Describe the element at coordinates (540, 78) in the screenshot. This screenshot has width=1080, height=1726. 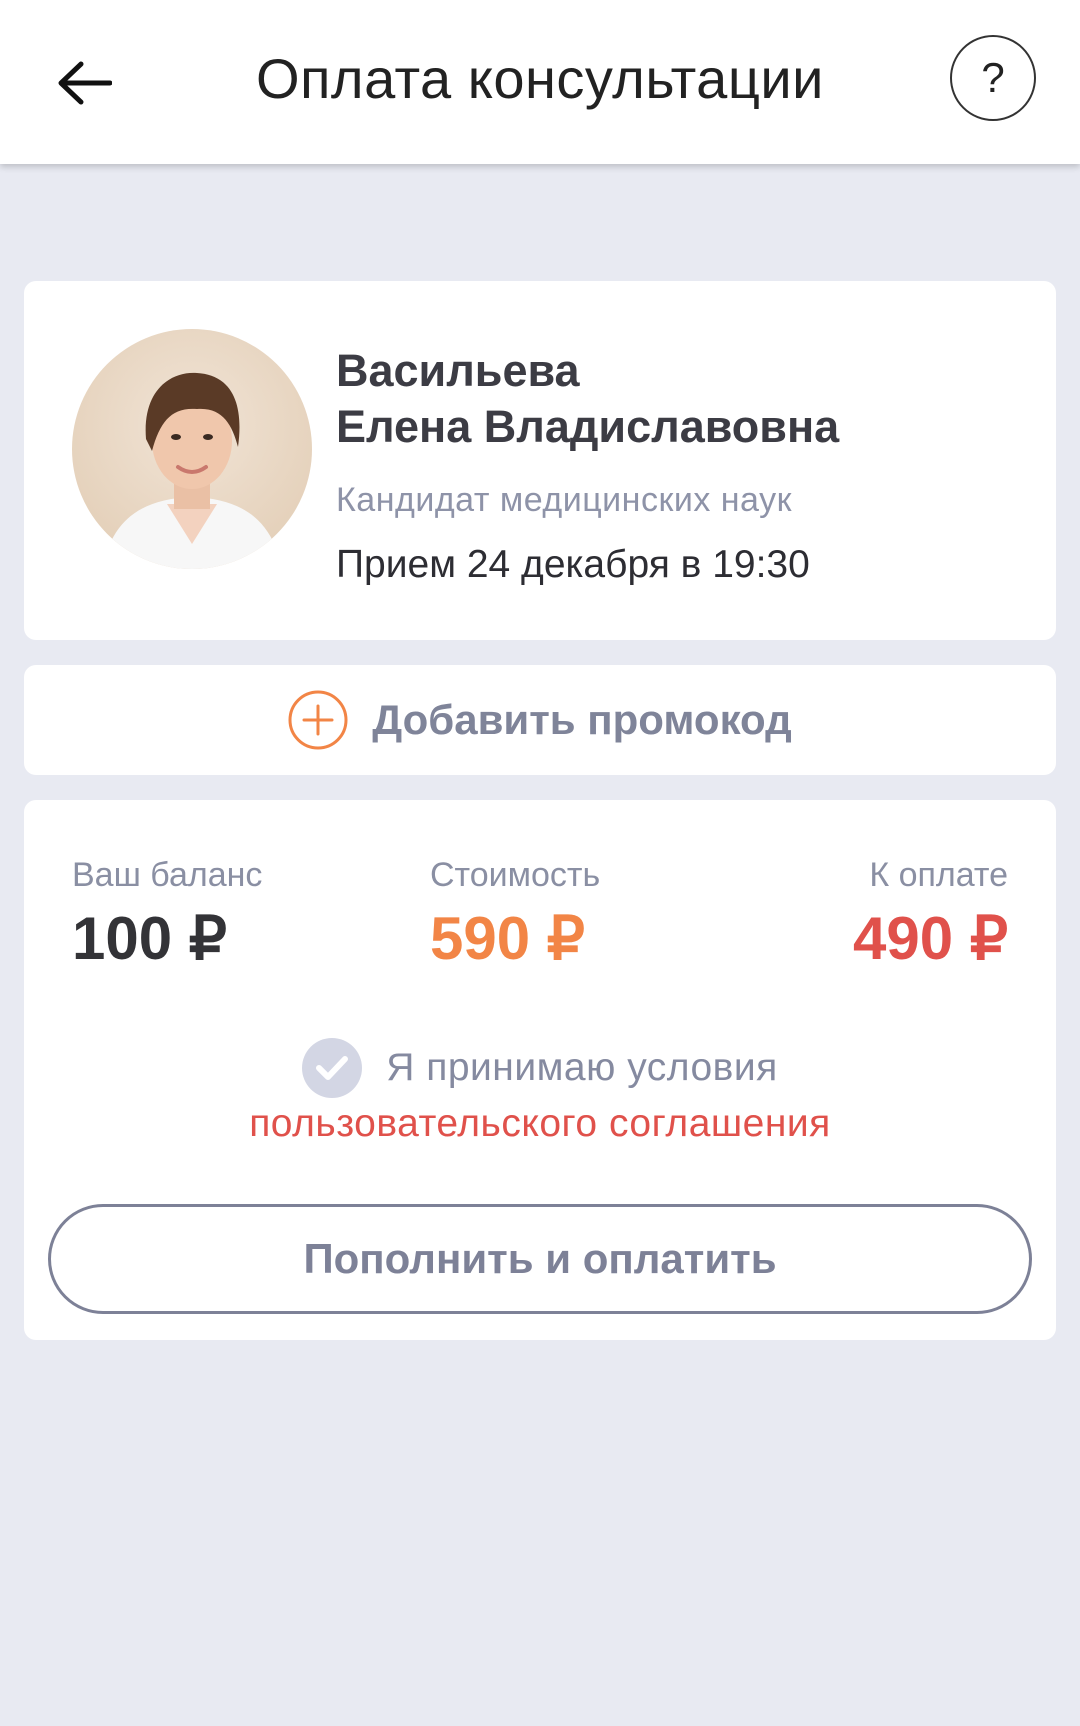
I see `page-title: Оплата консультации` at that location.